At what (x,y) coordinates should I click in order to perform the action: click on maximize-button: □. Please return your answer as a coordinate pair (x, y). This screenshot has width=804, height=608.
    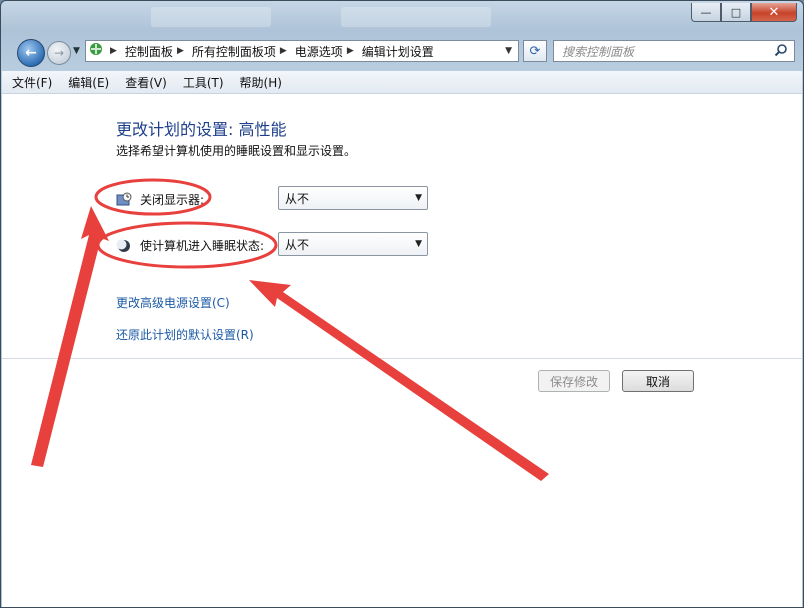
    Looking at the image, I should click on (736, 12).